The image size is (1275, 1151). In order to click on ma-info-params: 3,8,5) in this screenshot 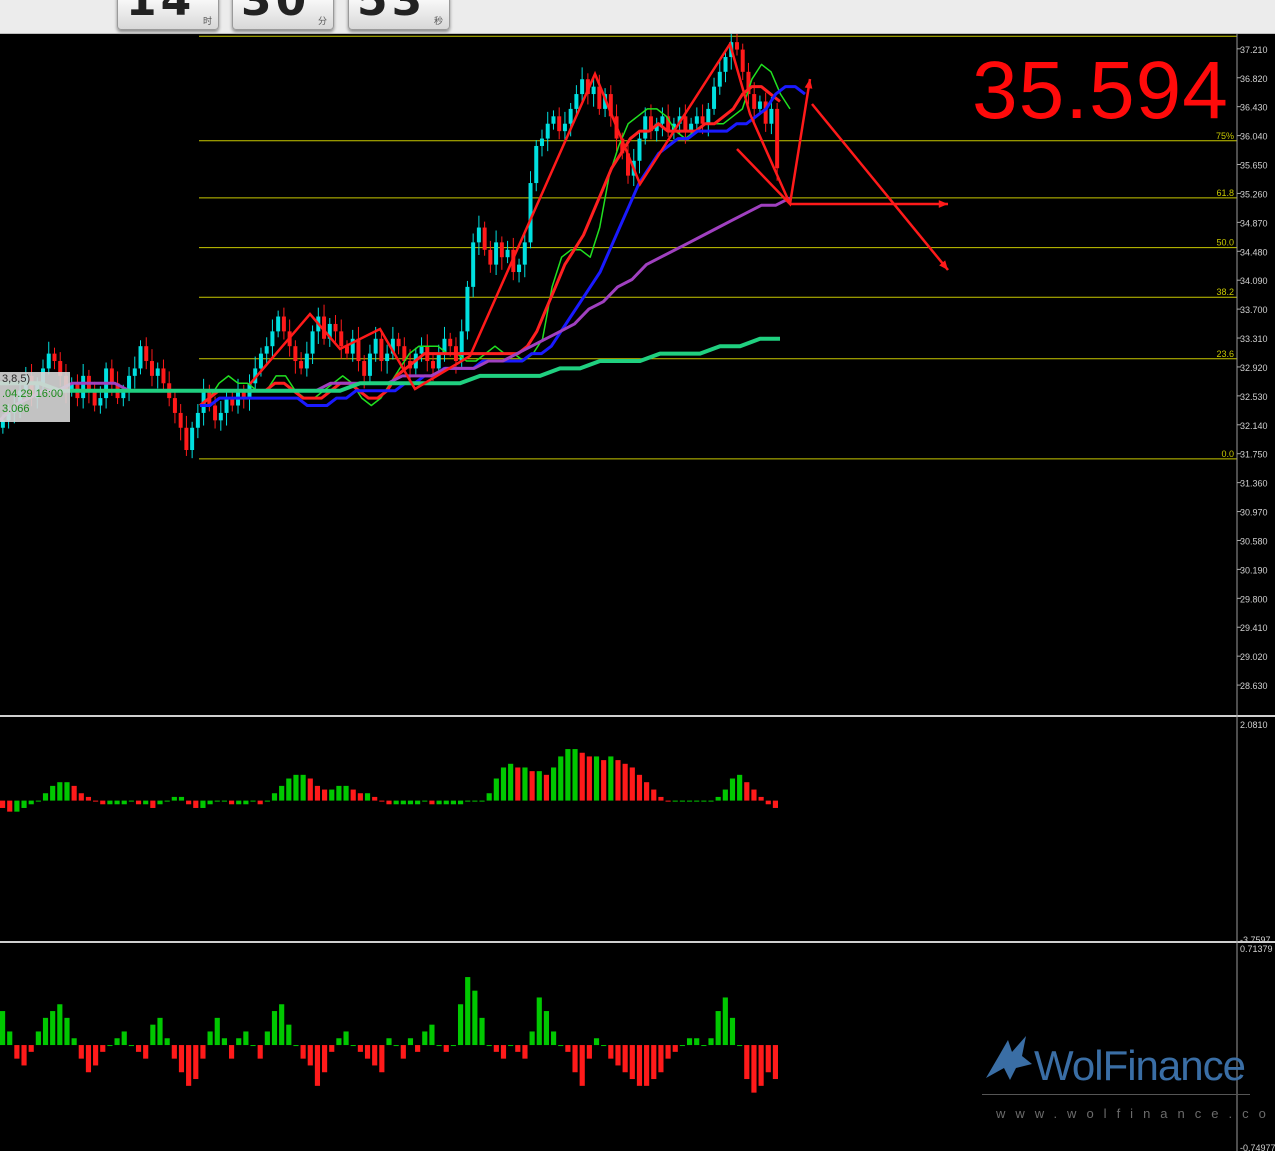, I will do `click(16, 379)`.